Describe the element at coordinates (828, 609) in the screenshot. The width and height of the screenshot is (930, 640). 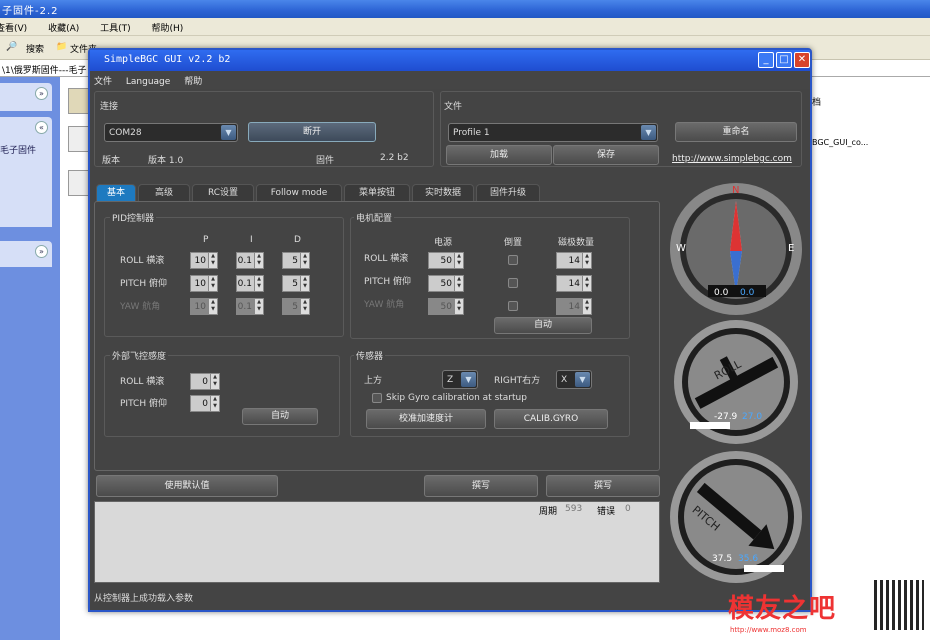
I see `watermark: 模友之吧 http://www.moz8.com` at that location.